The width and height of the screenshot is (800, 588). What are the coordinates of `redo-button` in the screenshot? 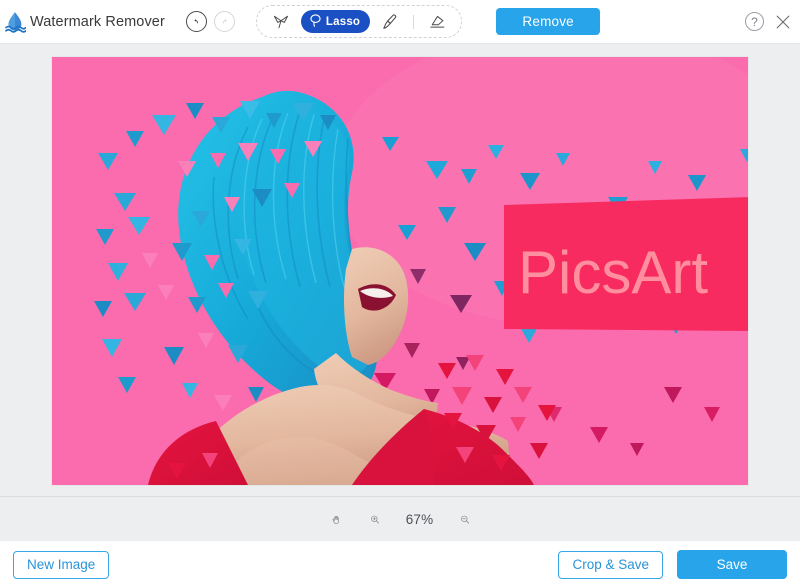 It's located at (224, 21).